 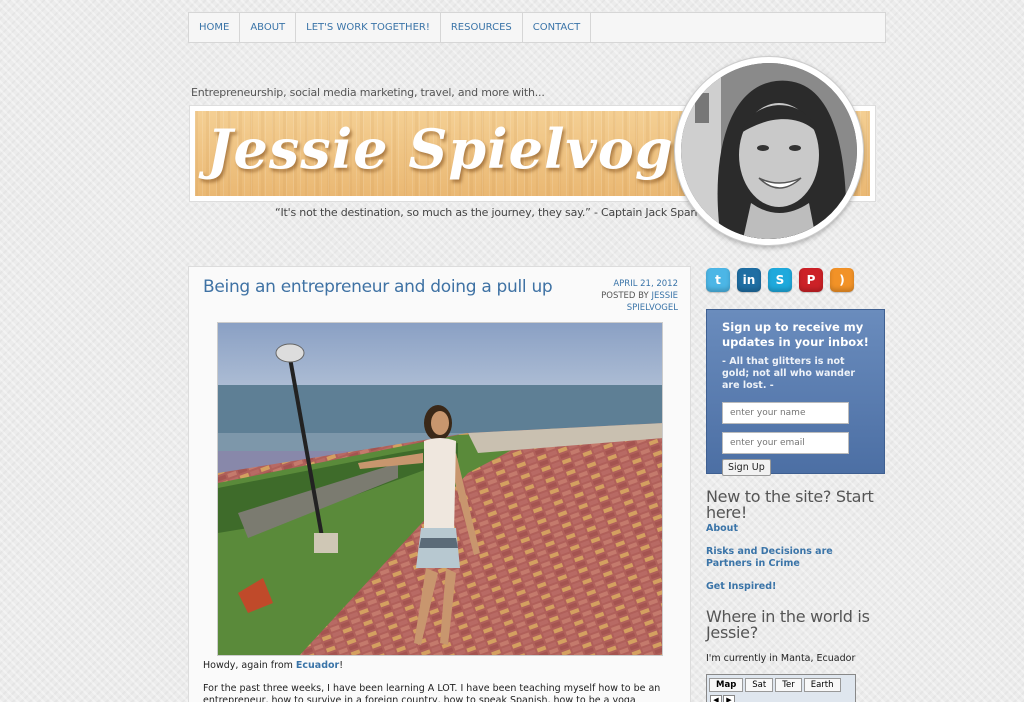 What do you see at coordinates (746, 467) in the screenshot?
I see `signup-button: Sign Up` at bounding box center [746, 467].